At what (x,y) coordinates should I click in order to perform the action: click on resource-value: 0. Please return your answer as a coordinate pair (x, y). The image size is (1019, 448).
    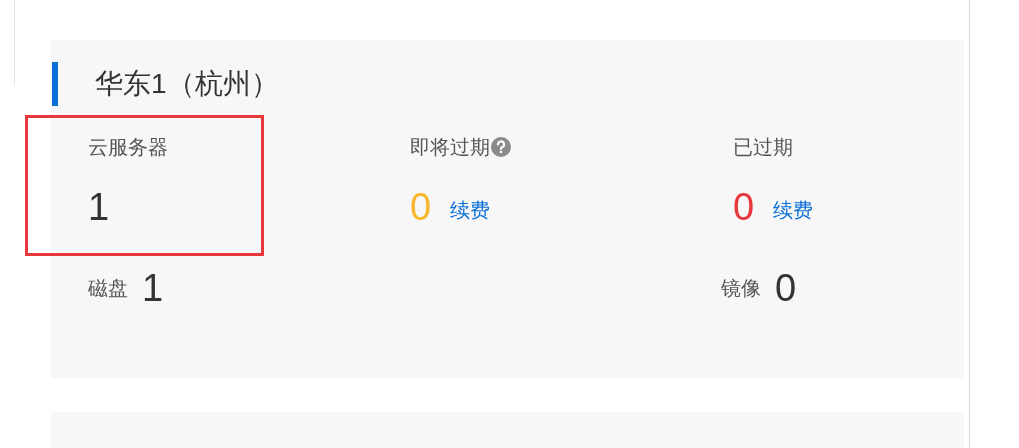
    Looking at the image, I should click on (786, 288).